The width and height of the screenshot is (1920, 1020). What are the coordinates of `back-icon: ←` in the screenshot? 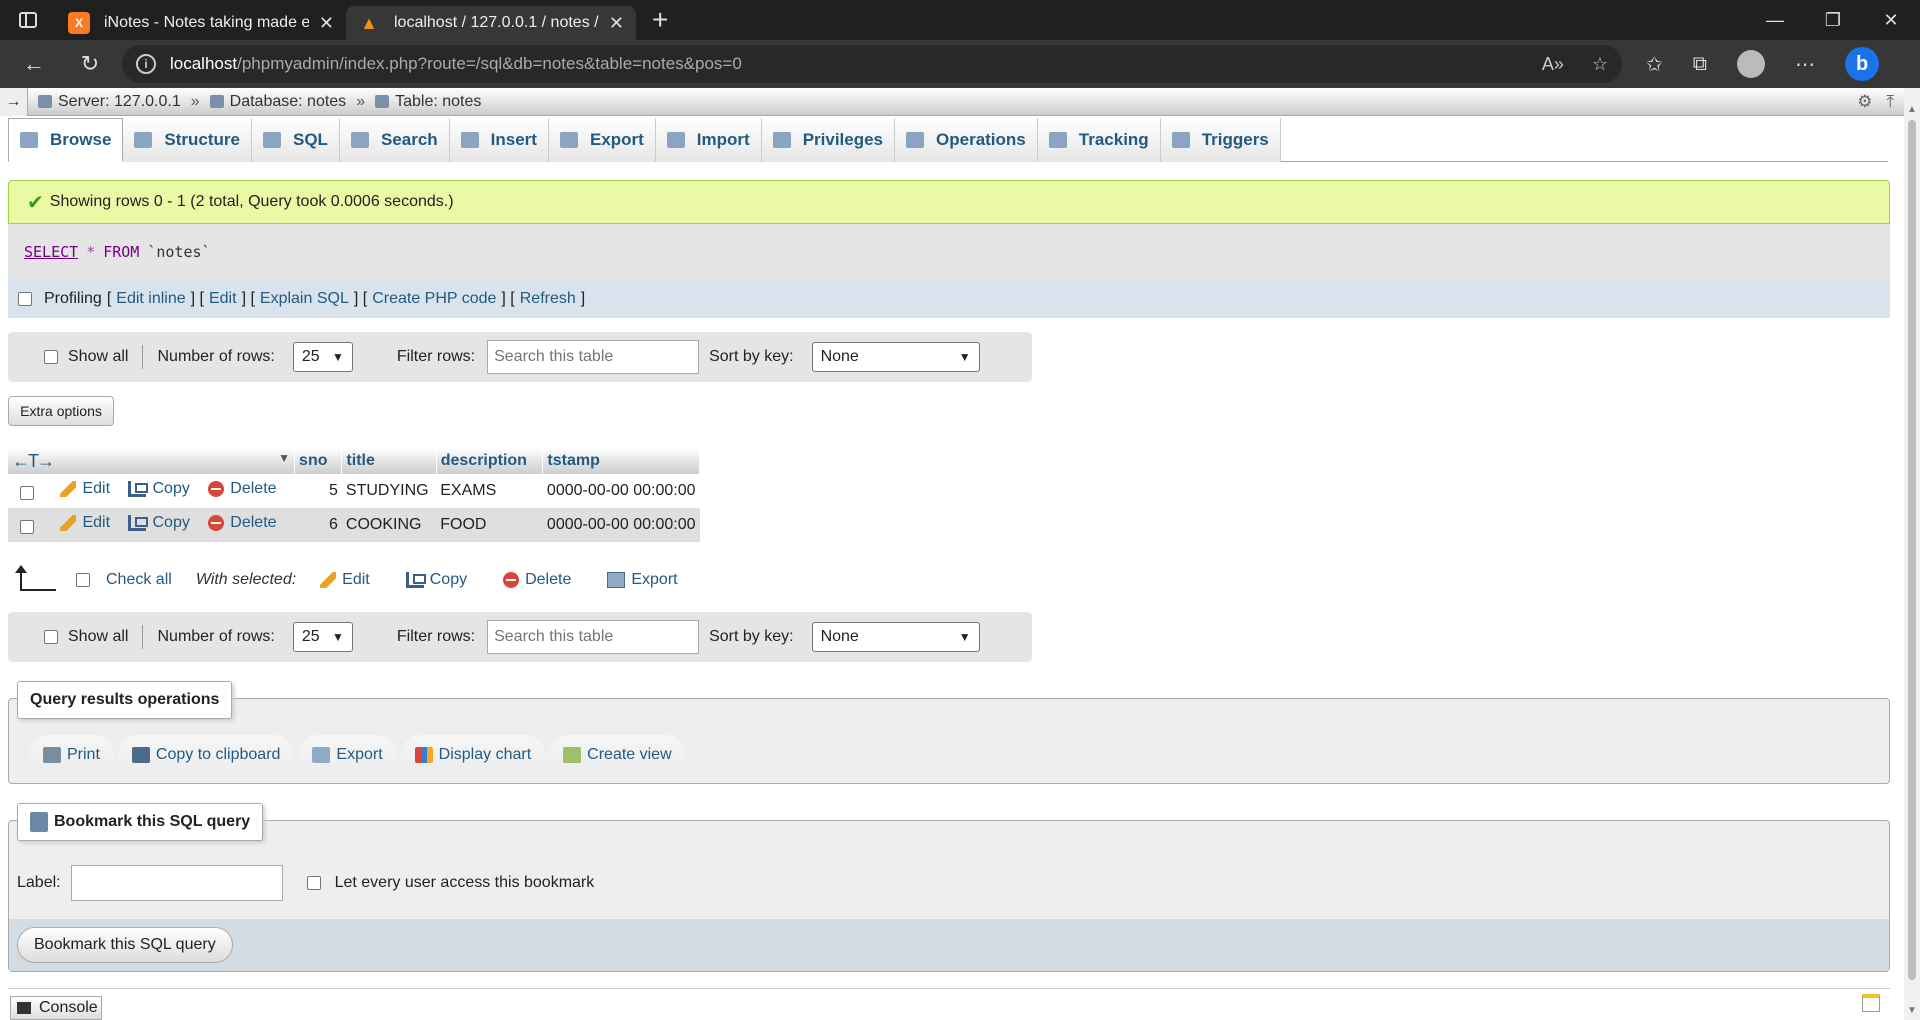 It's located at (34, 64).